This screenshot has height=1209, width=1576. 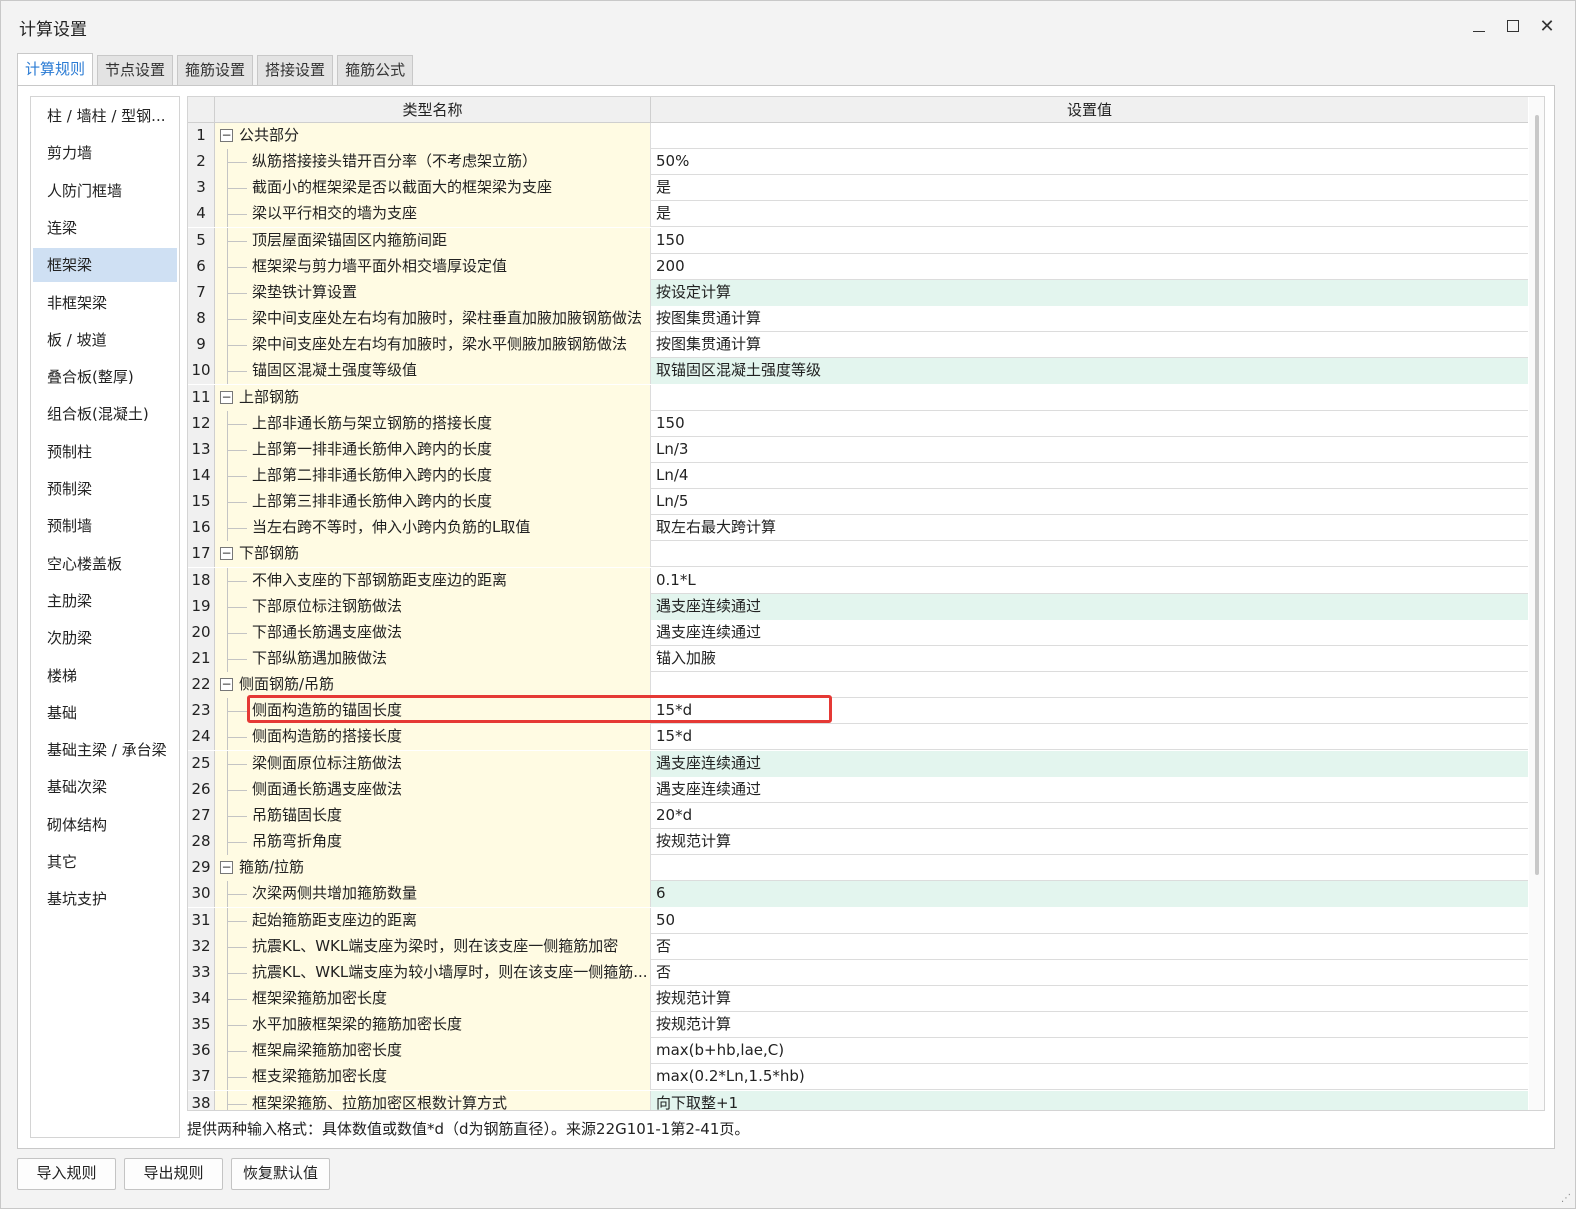 I want to click on table-row: 21 下部纵筋遇加腋做法 锚入加腋, so click(x=858, y=659).